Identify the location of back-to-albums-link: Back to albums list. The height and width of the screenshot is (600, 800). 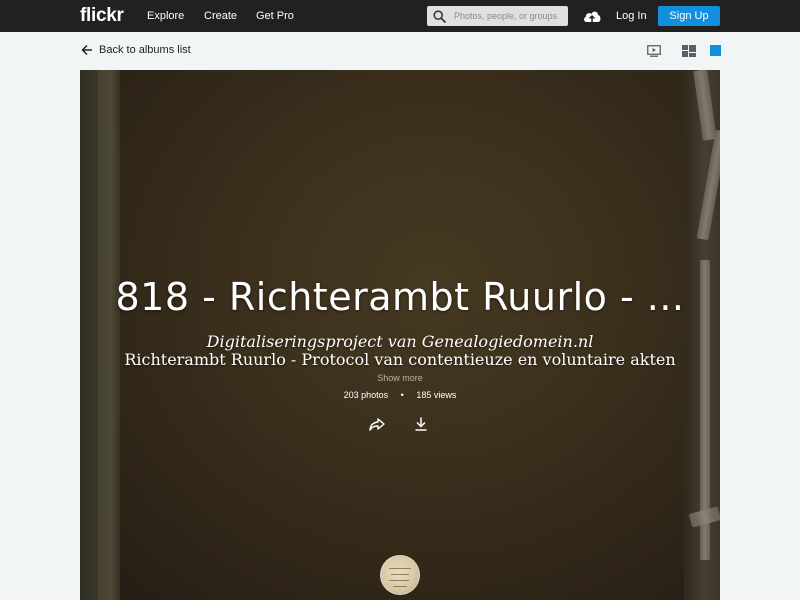
(136, 50).